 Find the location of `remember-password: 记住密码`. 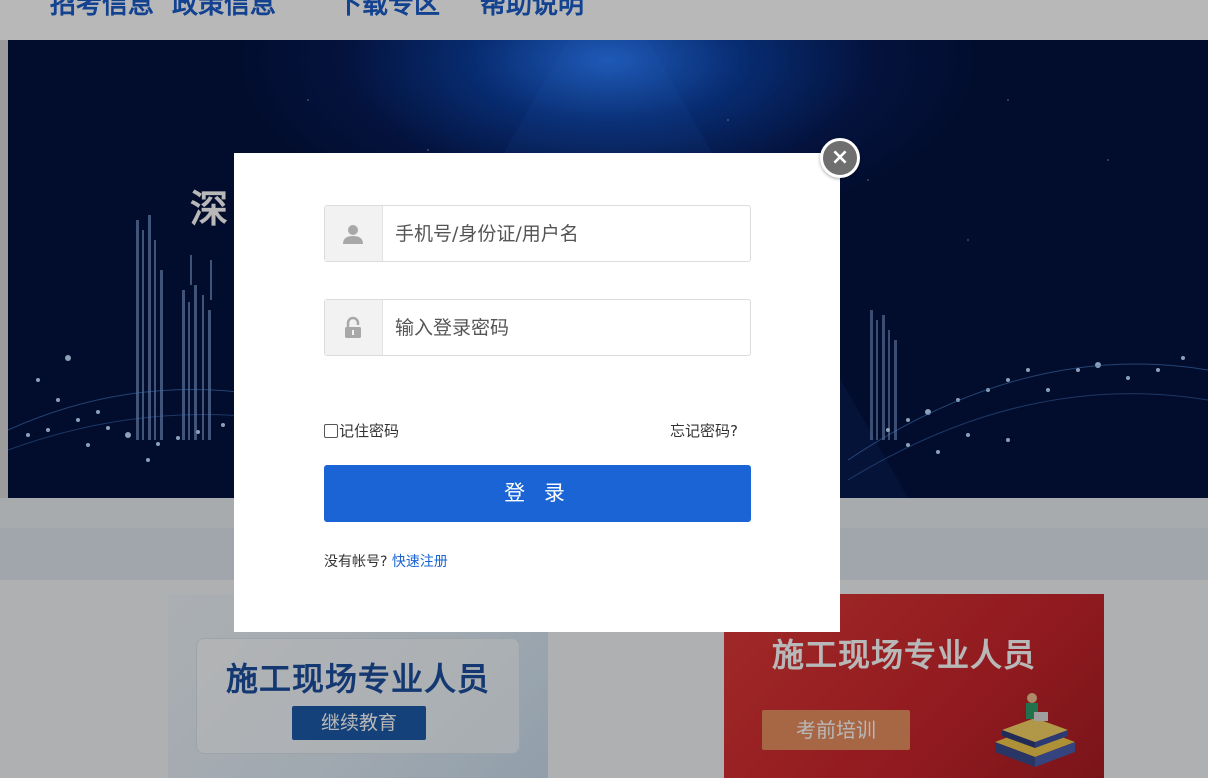

remember-password: 记住密码 is located at coordinates (361, 430).